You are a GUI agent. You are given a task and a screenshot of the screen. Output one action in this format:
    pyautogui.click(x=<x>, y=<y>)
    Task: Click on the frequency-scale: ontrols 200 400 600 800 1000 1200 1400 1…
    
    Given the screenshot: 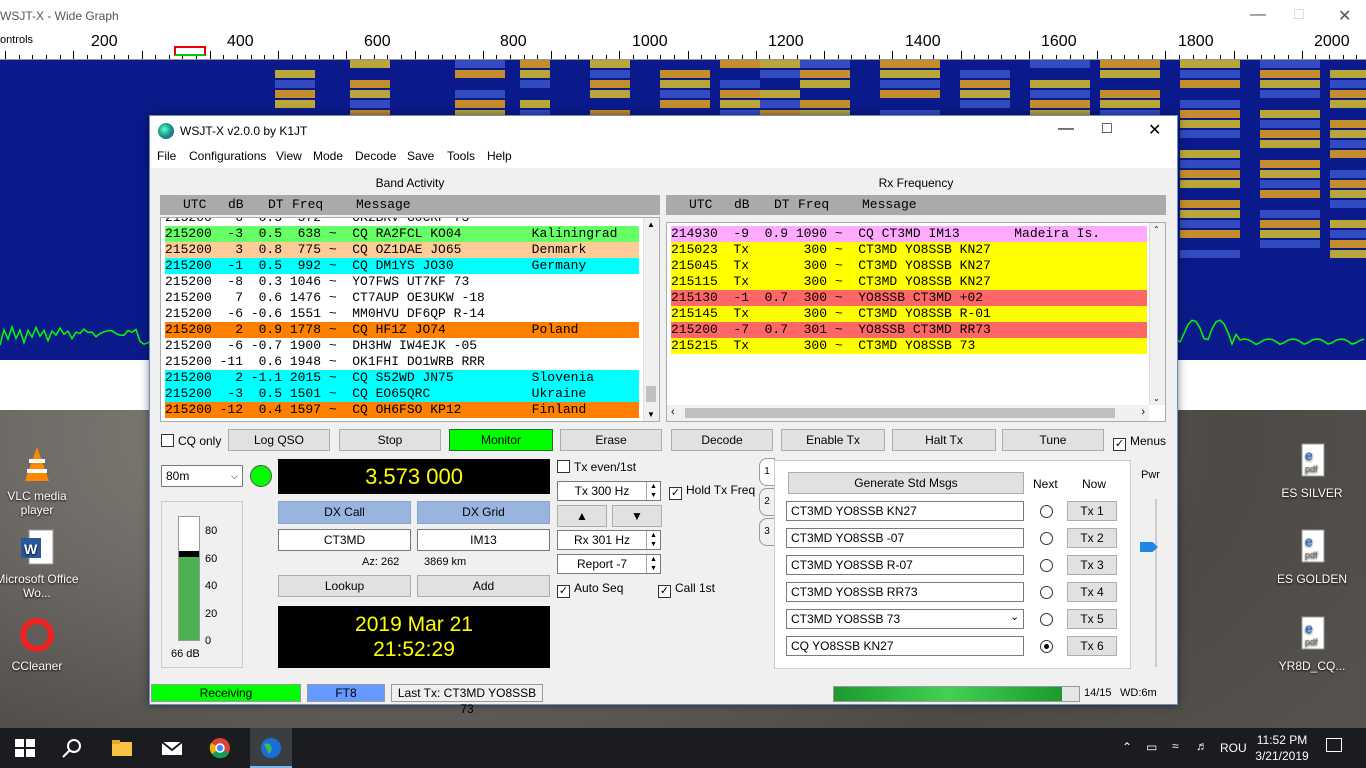 What is the action you would take?
    pyautogui.click(x=683, y=46)
    